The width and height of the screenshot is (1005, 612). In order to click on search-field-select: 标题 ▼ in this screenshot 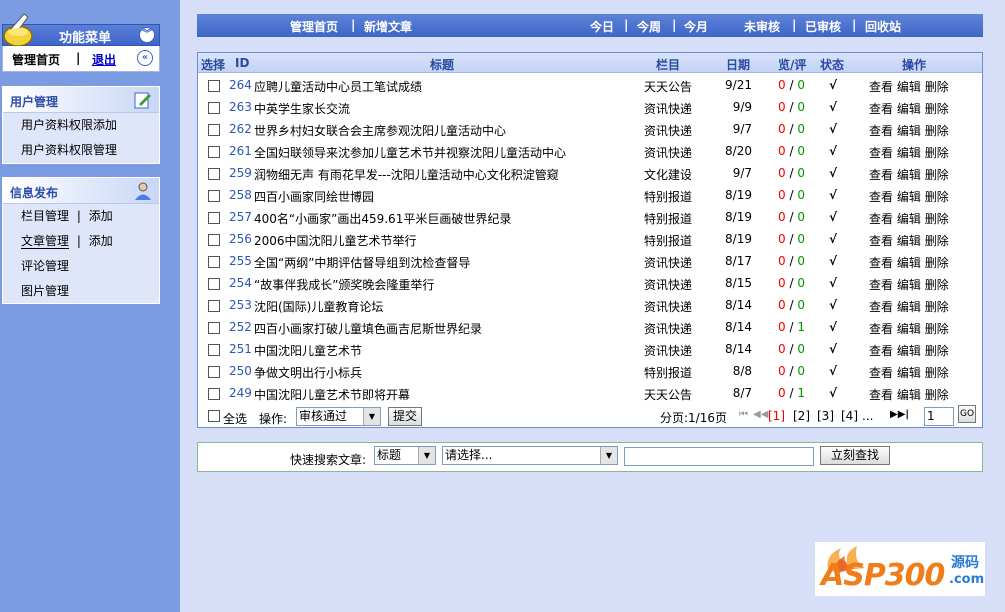, I will do `click(405, 455)`.